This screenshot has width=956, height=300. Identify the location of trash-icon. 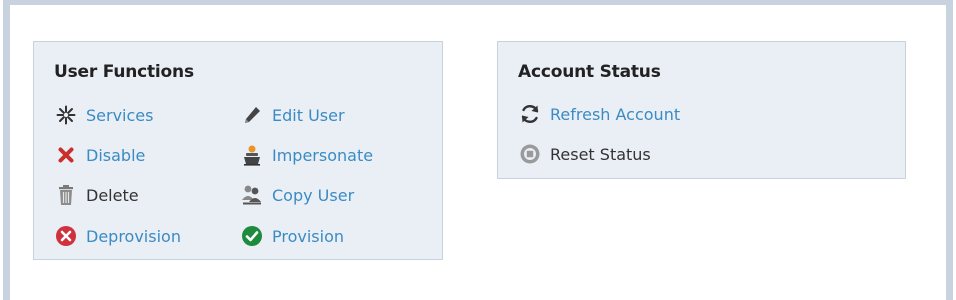
(66, 195).